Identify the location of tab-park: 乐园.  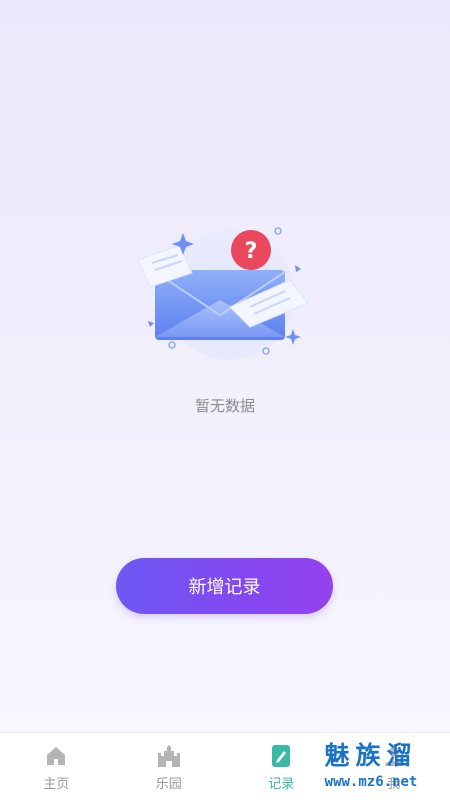
(169, 766).